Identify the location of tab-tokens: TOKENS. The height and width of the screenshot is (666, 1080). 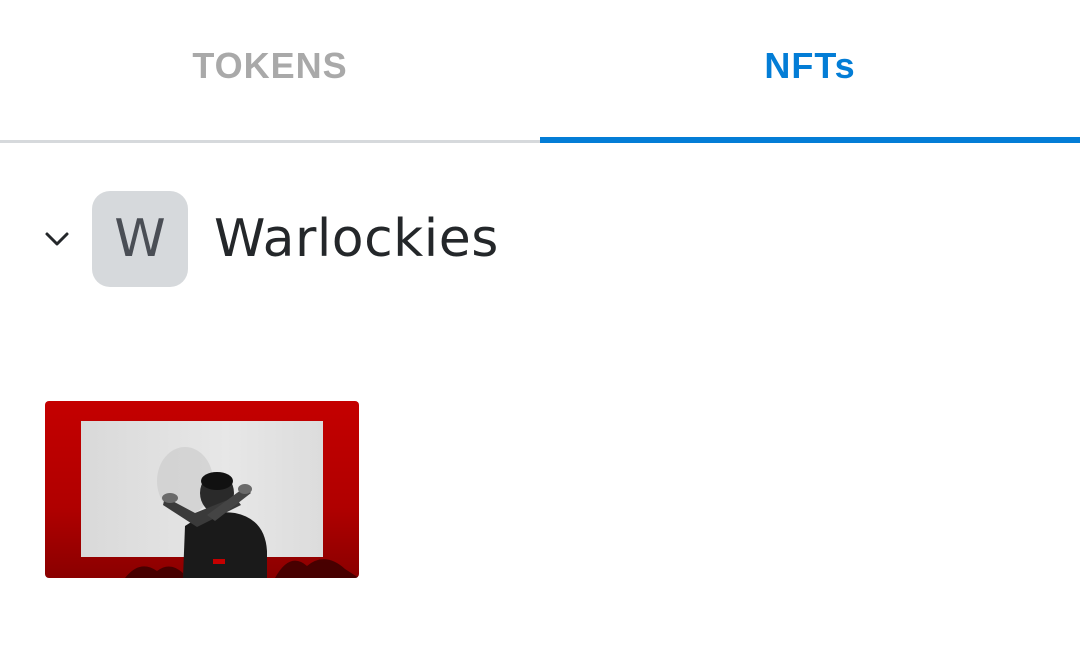
(270, 70).